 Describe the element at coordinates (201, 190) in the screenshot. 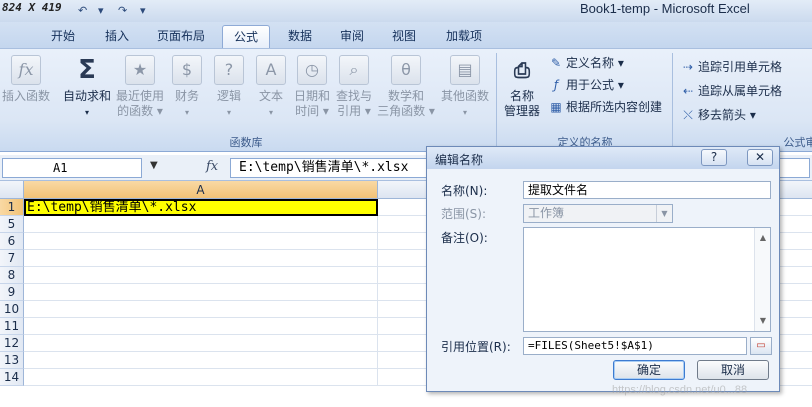

I see `column-header-a: A` at that location.